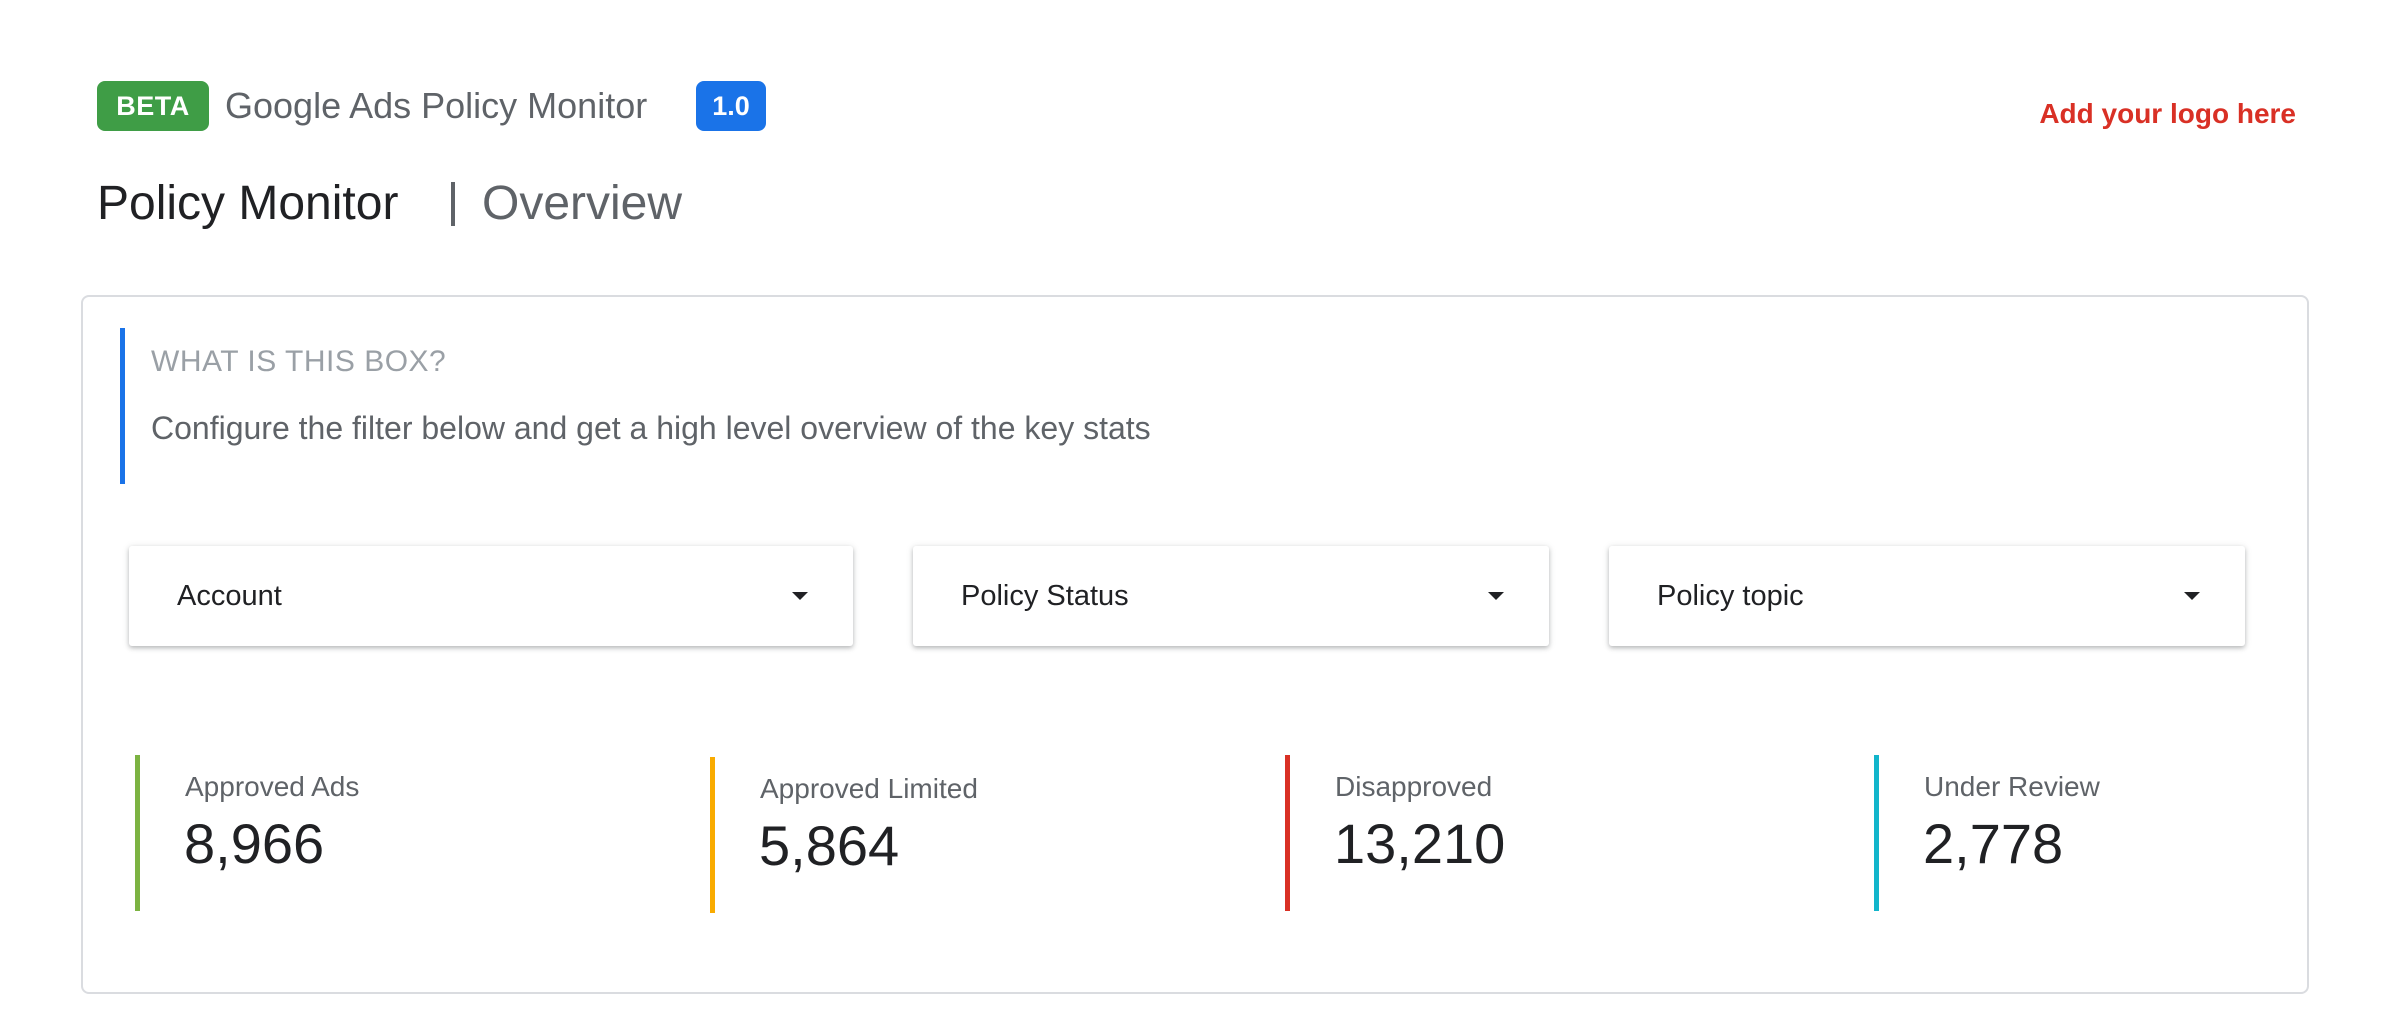 The height and width of the screenshot is (1036, 2392). Describe the element at coordinates (1414, 786) in the screenshot. I see `stat-label: Disapproved` at that location.